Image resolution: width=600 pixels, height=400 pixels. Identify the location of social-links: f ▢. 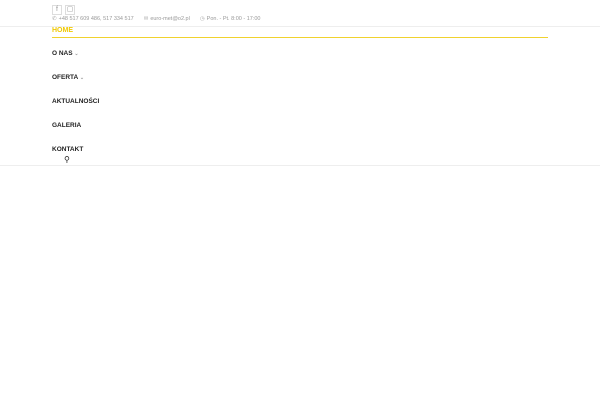
(63, 10).